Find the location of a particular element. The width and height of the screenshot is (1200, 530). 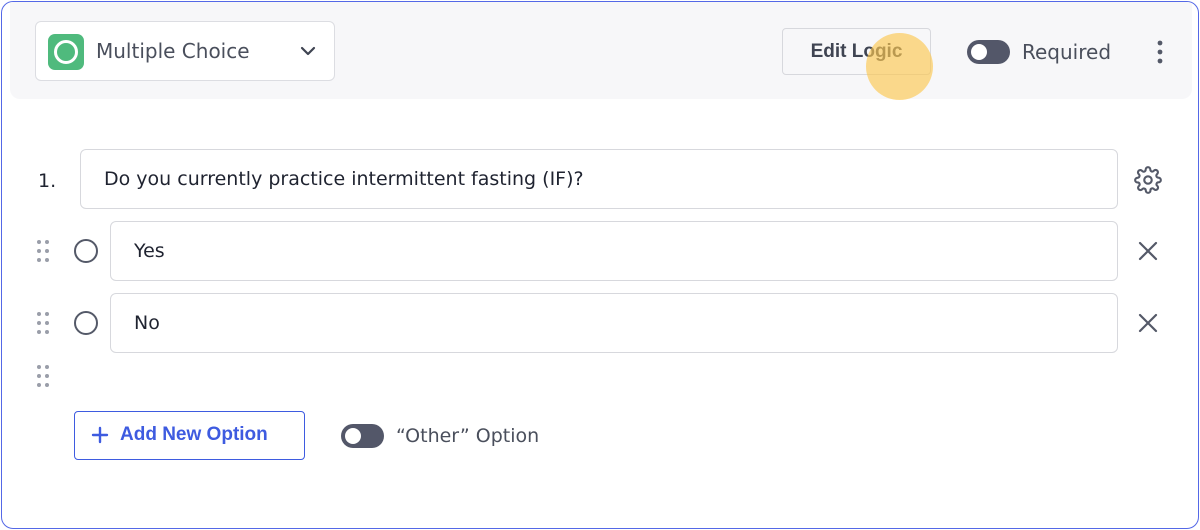

plus-icon is located at coordinates (100, 435).